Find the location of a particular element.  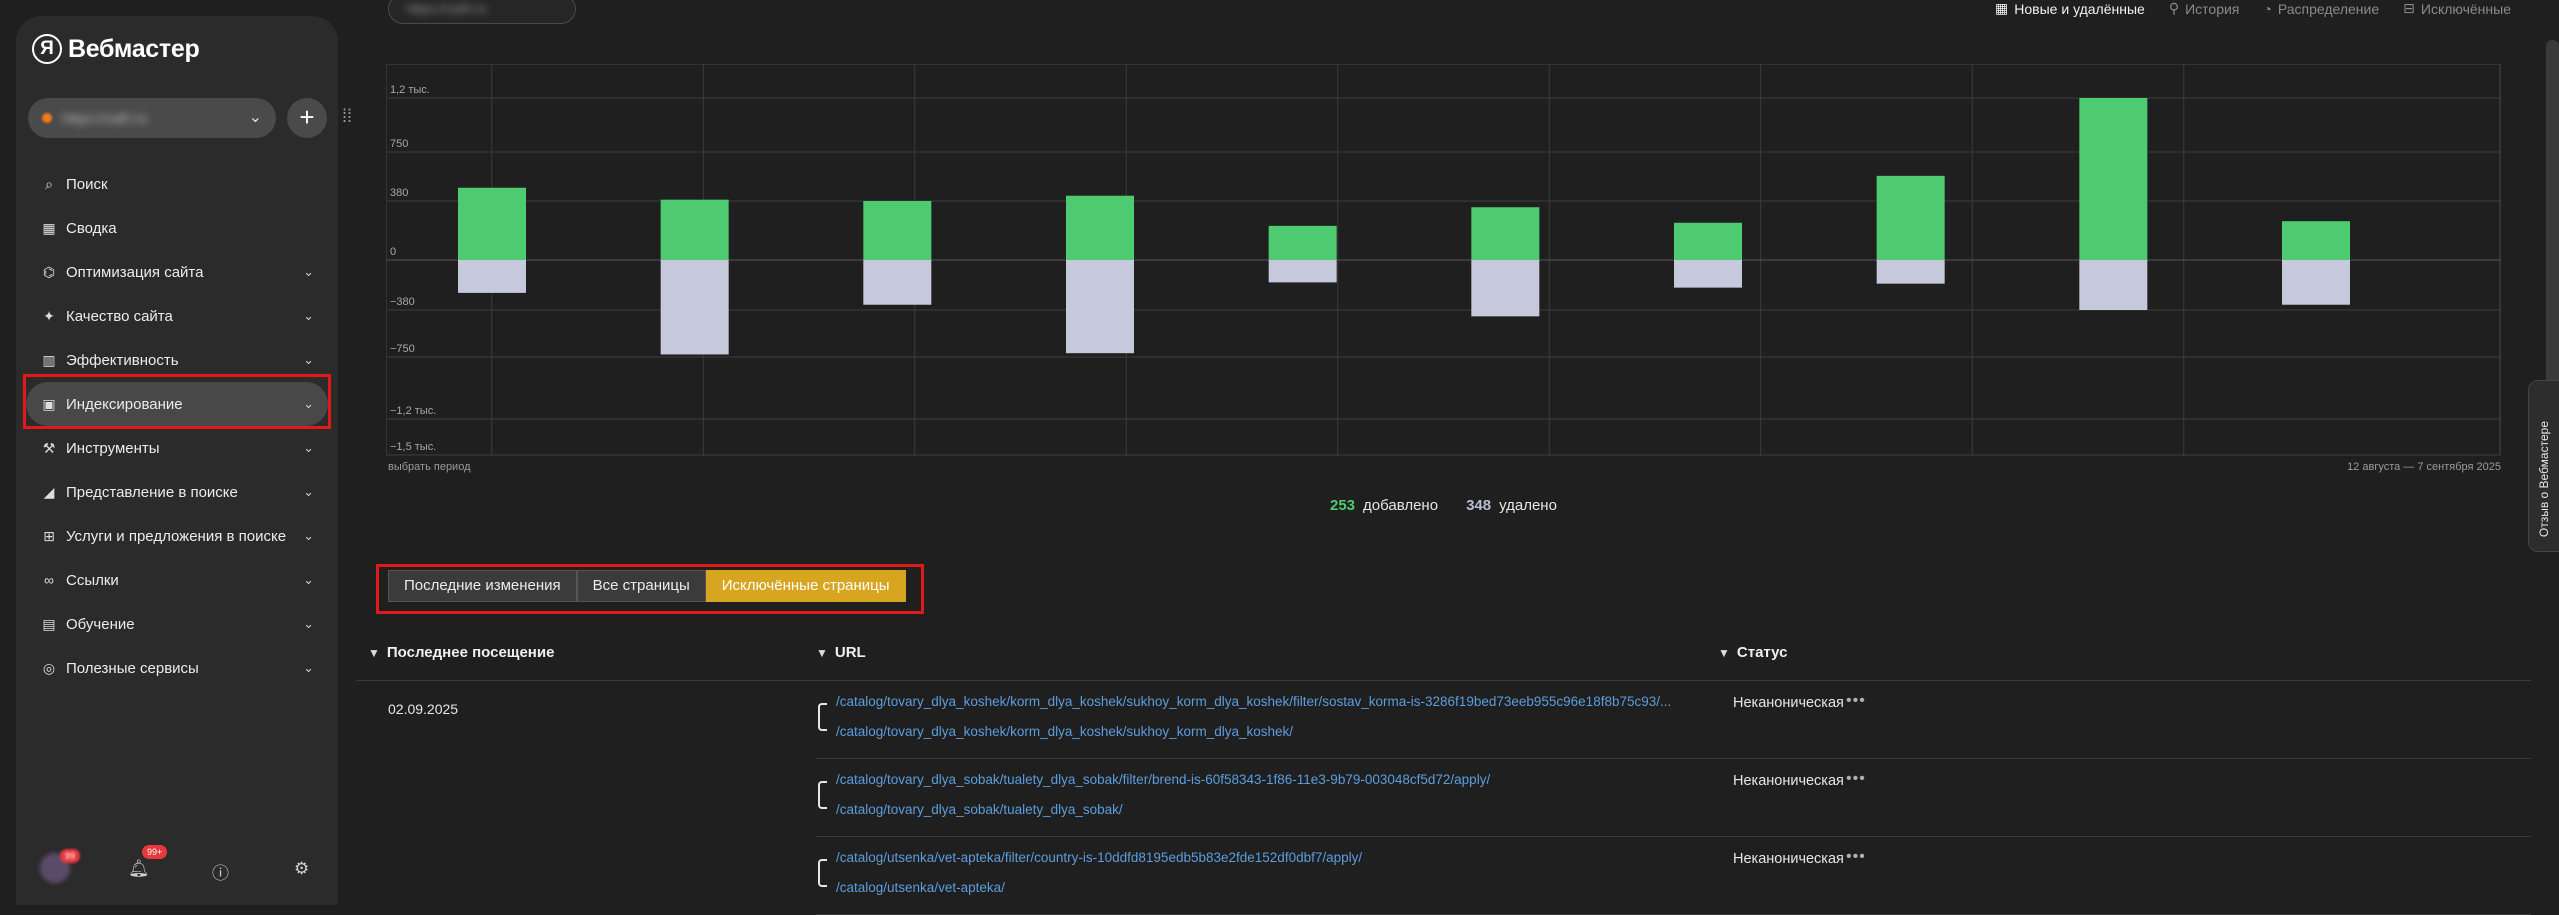

tab-view-3: ⊟ Исключённые is located at coordinates (2457, 8).